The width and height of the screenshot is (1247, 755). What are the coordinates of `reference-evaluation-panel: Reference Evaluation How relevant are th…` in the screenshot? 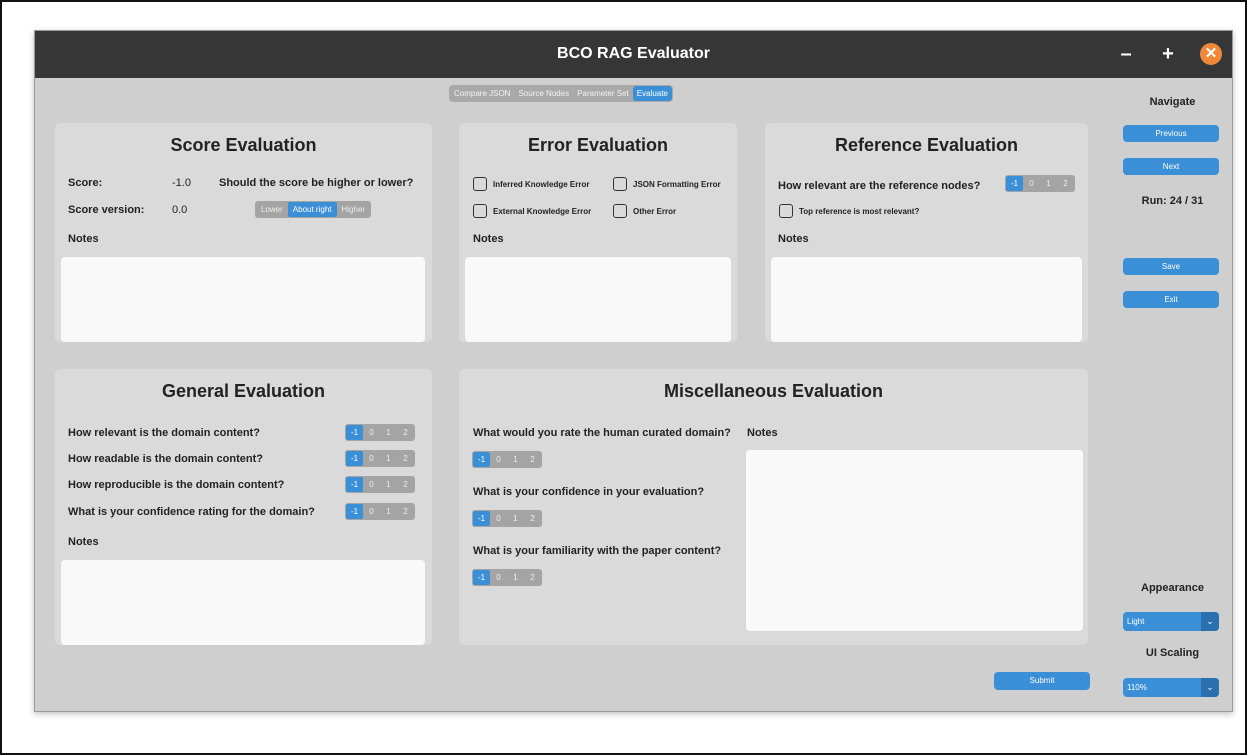 It's located at (926, 232).